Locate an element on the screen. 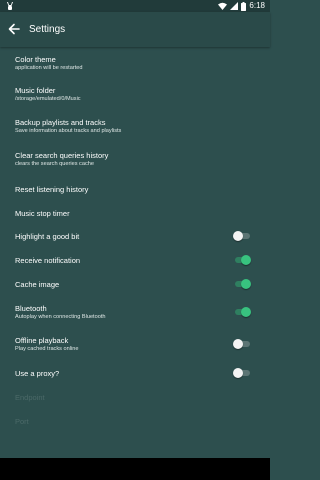  proxy-toggle is located at coordinates (242, 373).